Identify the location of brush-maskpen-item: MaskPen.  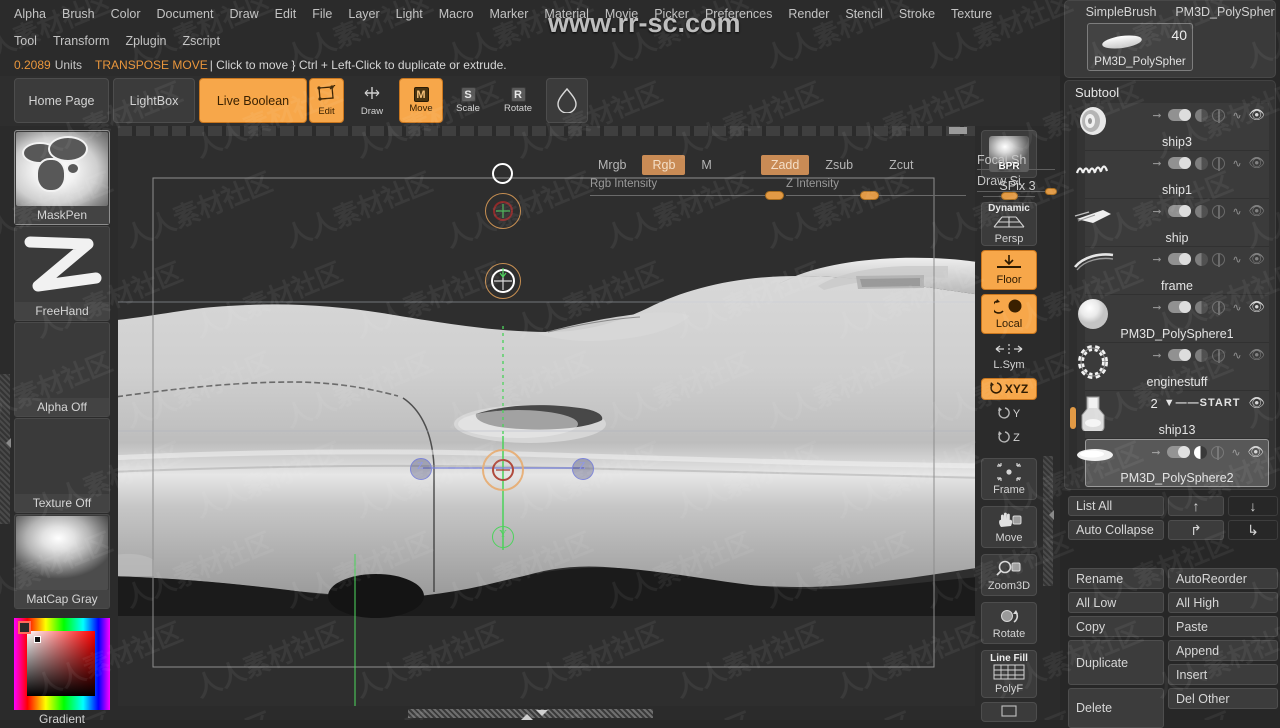
(62, 177).